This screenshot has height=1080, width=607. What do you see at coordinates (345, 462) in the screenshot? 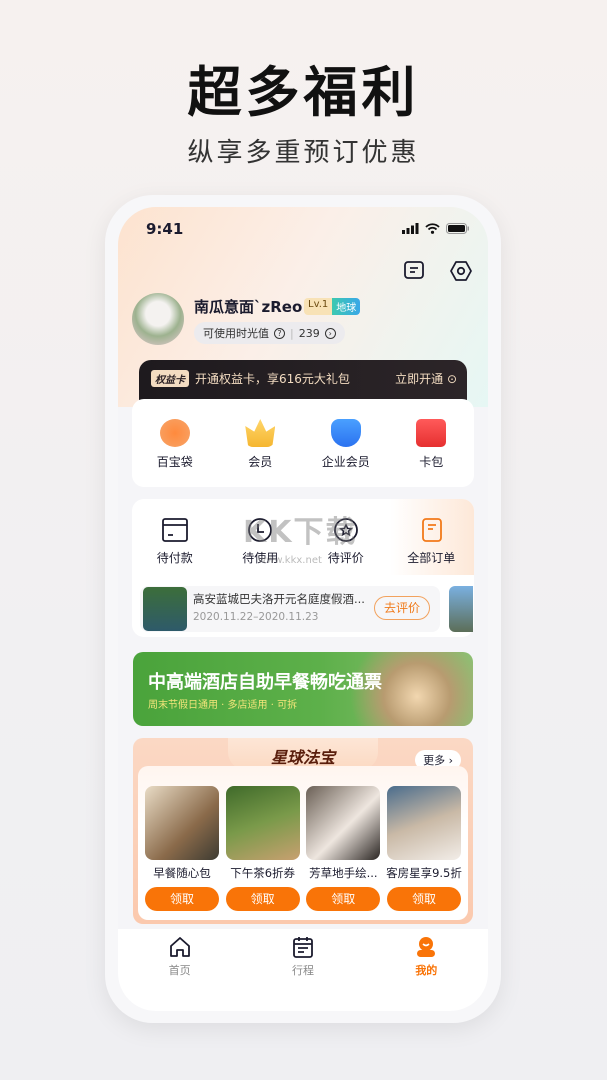
I see `menu-label: 企业会员` at bounding box center [345, 462].